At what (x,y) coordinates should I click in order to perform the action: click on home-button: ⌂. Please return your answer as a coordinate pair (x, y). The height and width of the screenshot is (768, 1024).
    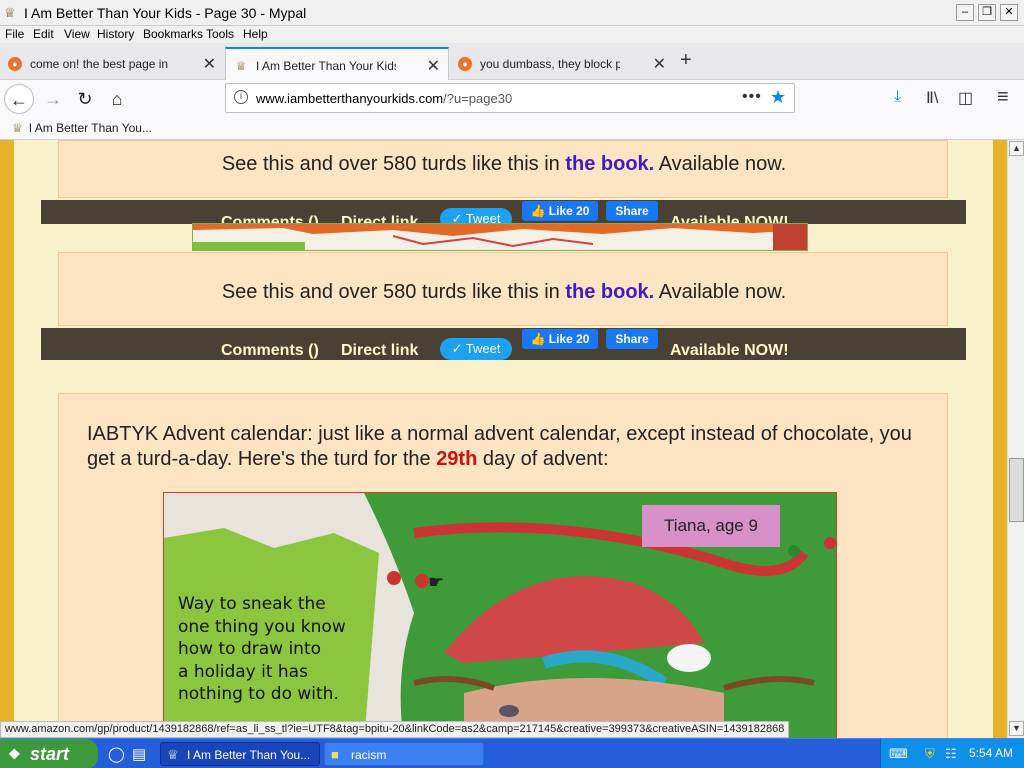
    Looking at the image, I should click on (117, 99).